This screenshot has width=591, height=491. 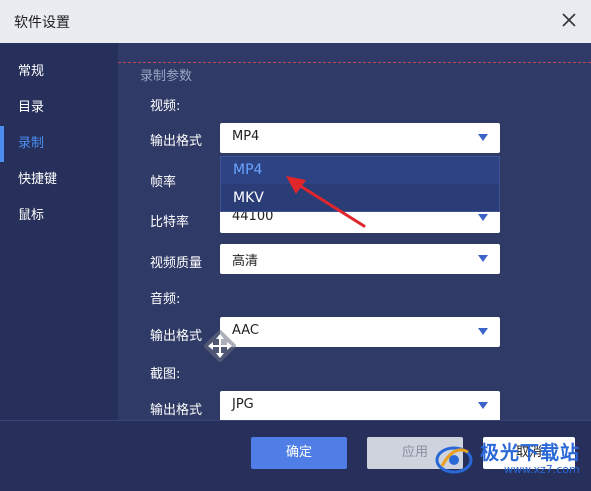 What do you see at coordinates (165, 374) in the screenshot?
I see `screenshot-group-label: 截图:` at bounding box center [165, 374].